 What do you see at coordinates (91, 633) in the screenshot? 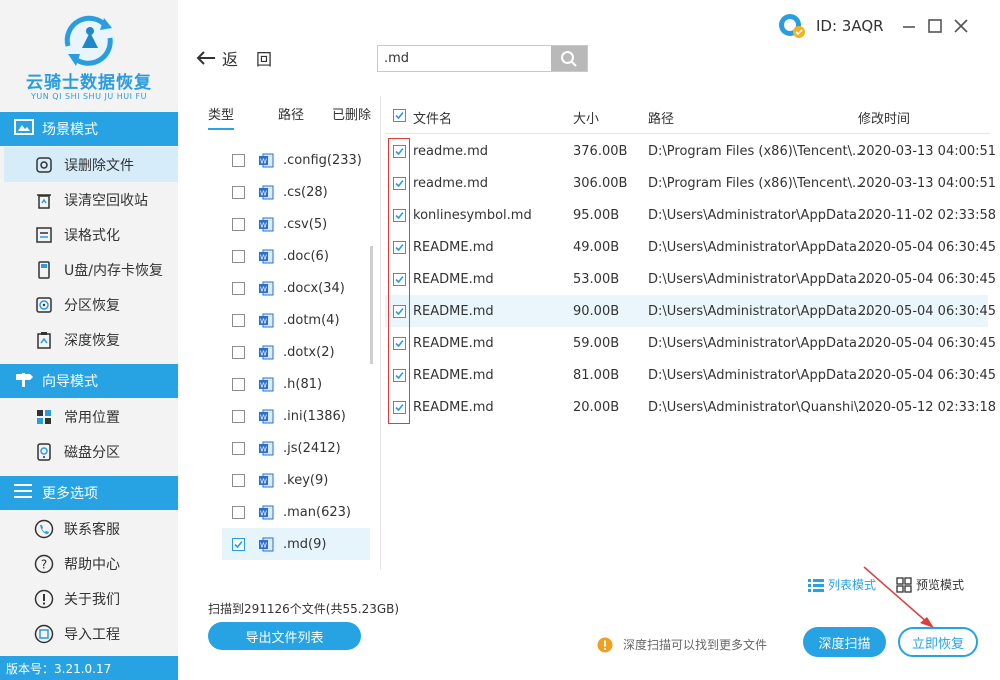
I see `sidebar-item-import-project: 导入工程` at bounding box center [91, 633].